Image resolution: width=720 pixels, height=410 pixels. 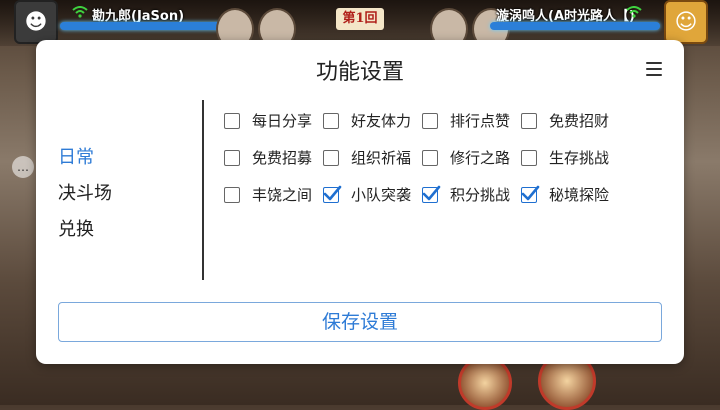 I want to click on category-sidebar: 日常 决斗场 兑换, so click(x=118, y=194).